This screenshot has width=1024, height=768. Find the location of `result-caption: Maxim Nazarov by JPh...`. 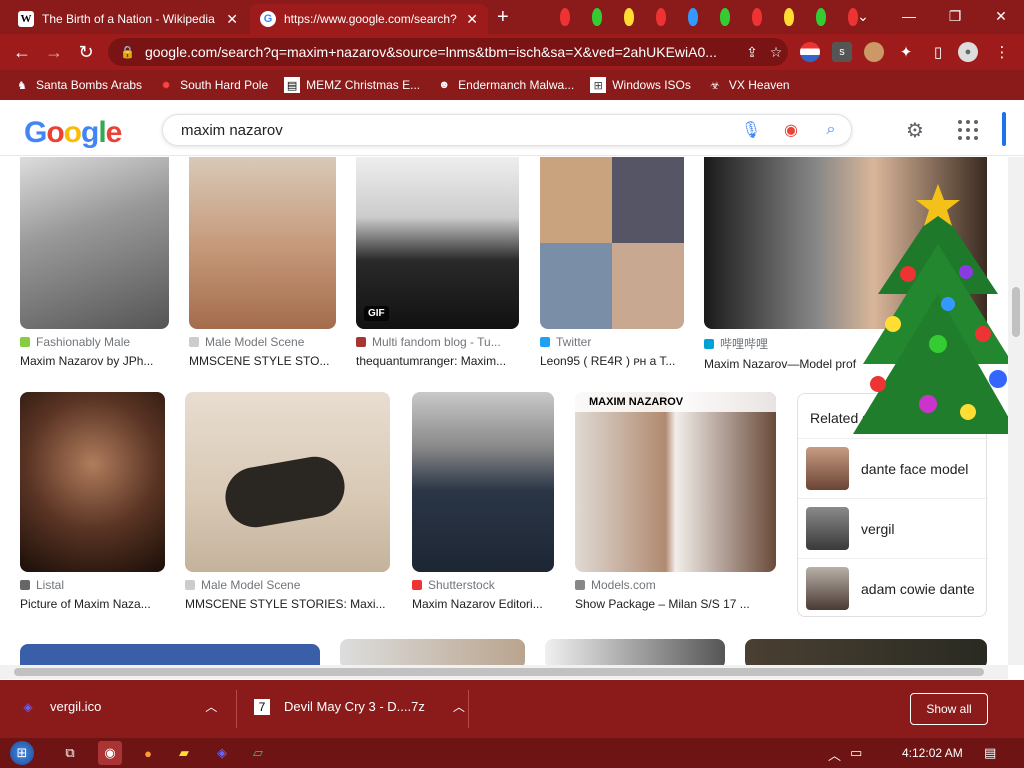

result-caption: Maxim Nazarov by JPh... is located at coordinates (94, 361).